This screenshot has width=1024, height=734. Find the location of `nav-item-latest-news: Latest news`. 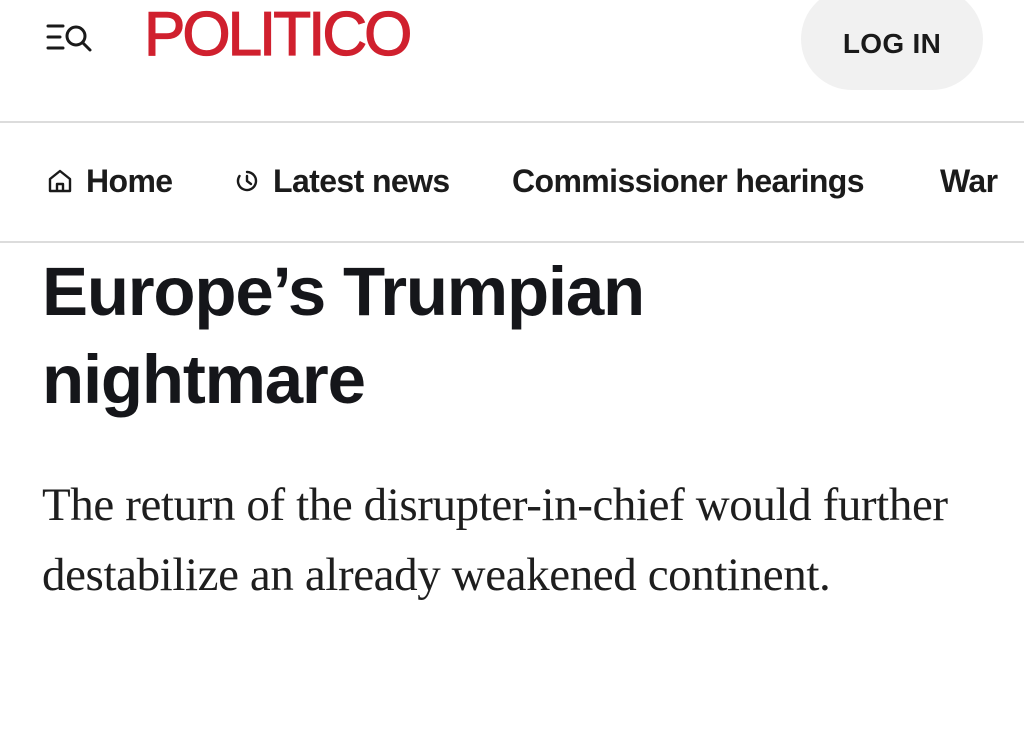

nav-item-latest-news: Latest news is located at coordinates (341, 181).